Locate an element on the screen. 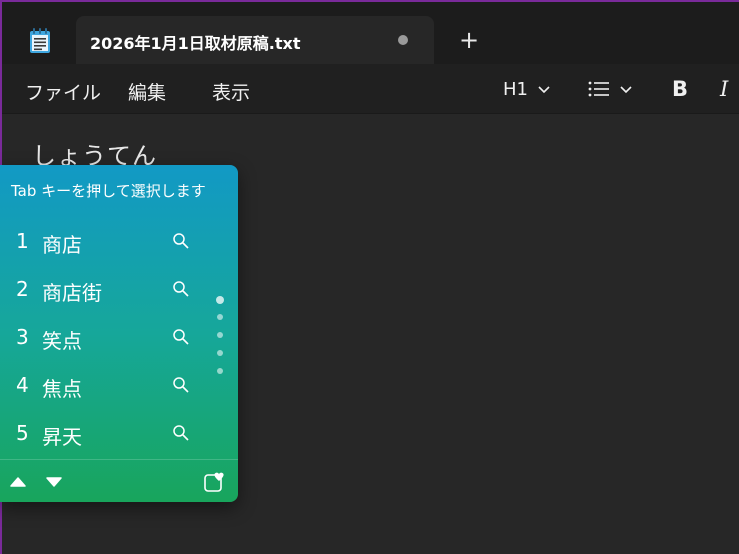 The height and width of the screenshot is (554, 739). italic-button: I is located at coordinates (724, 89).